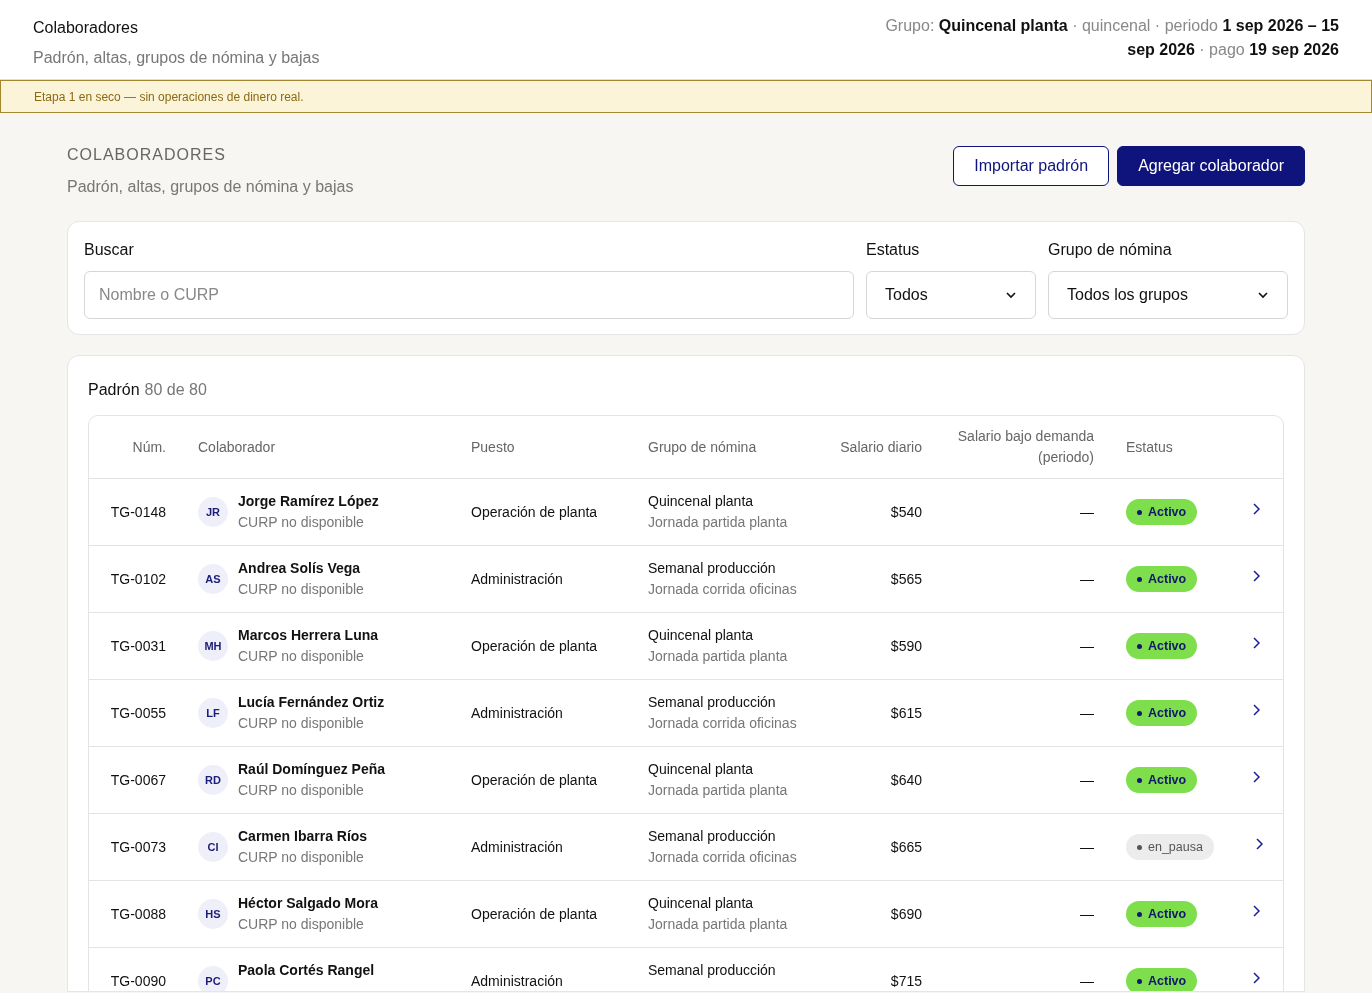 This screenshot has width=1372, height=993. Describe the element at coordinates (308, 903) in the screenshot. I see `employee-name: Héctor Salgado Mora` at that location.